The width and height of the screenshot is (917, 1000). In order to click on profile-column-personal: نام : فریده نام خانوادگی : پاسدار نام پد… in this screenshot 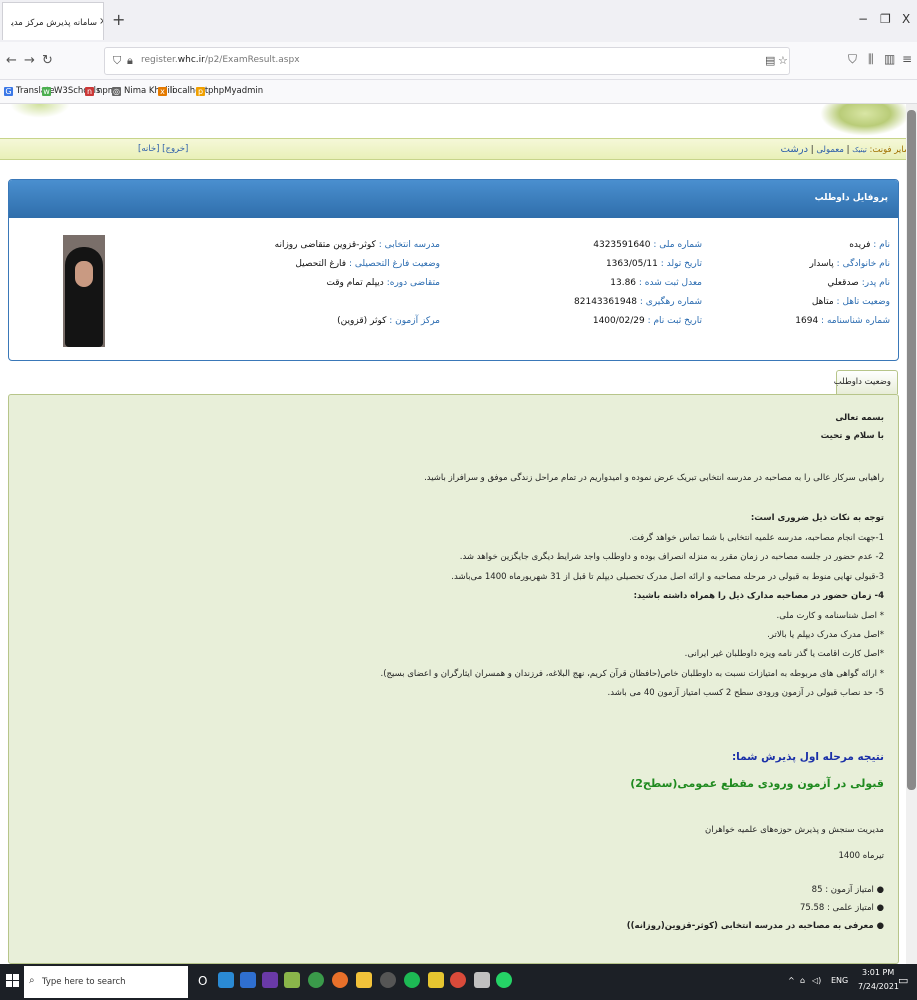, I will do `click(842, 283)`.